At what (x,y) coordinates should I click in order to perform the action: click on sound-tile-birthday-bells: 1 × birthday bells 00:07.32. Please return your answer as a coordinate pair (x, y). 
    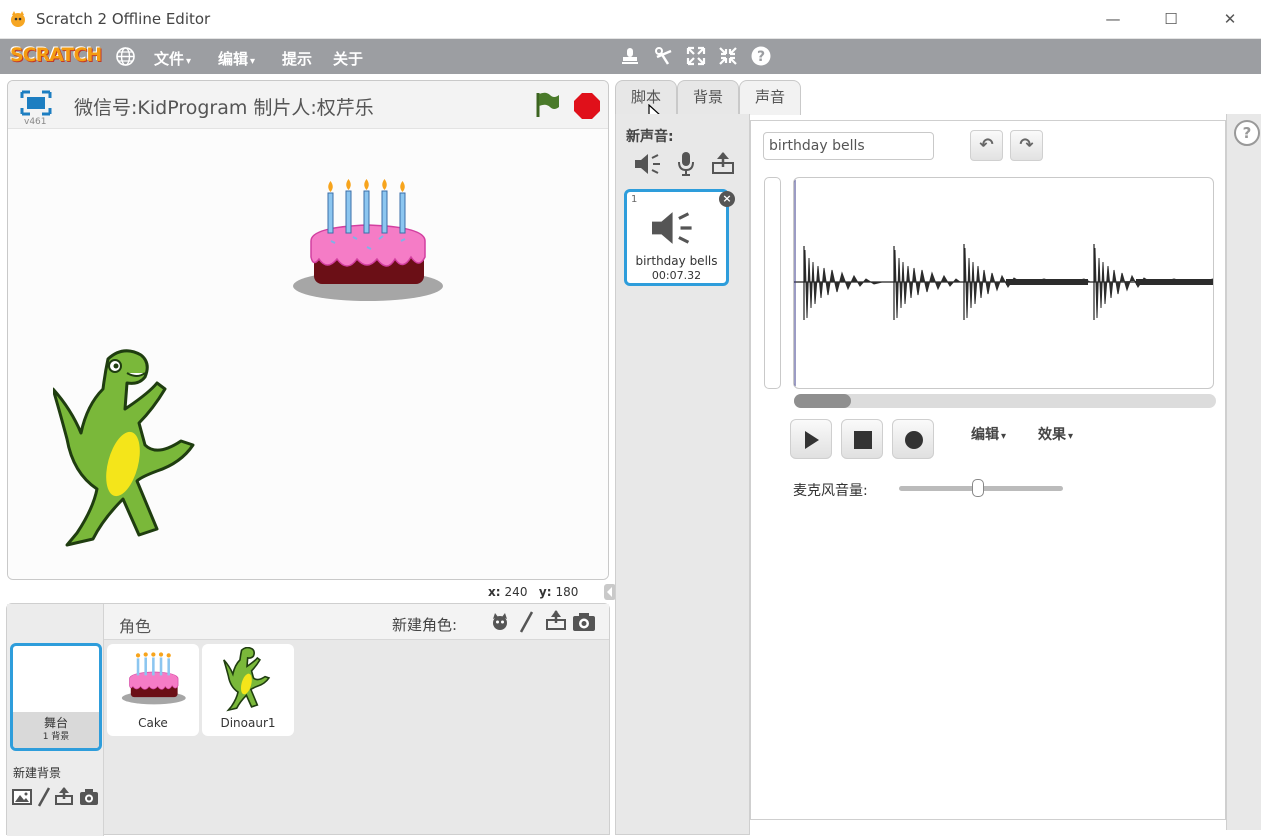
    Looking at the image, I should click on (679, 237).